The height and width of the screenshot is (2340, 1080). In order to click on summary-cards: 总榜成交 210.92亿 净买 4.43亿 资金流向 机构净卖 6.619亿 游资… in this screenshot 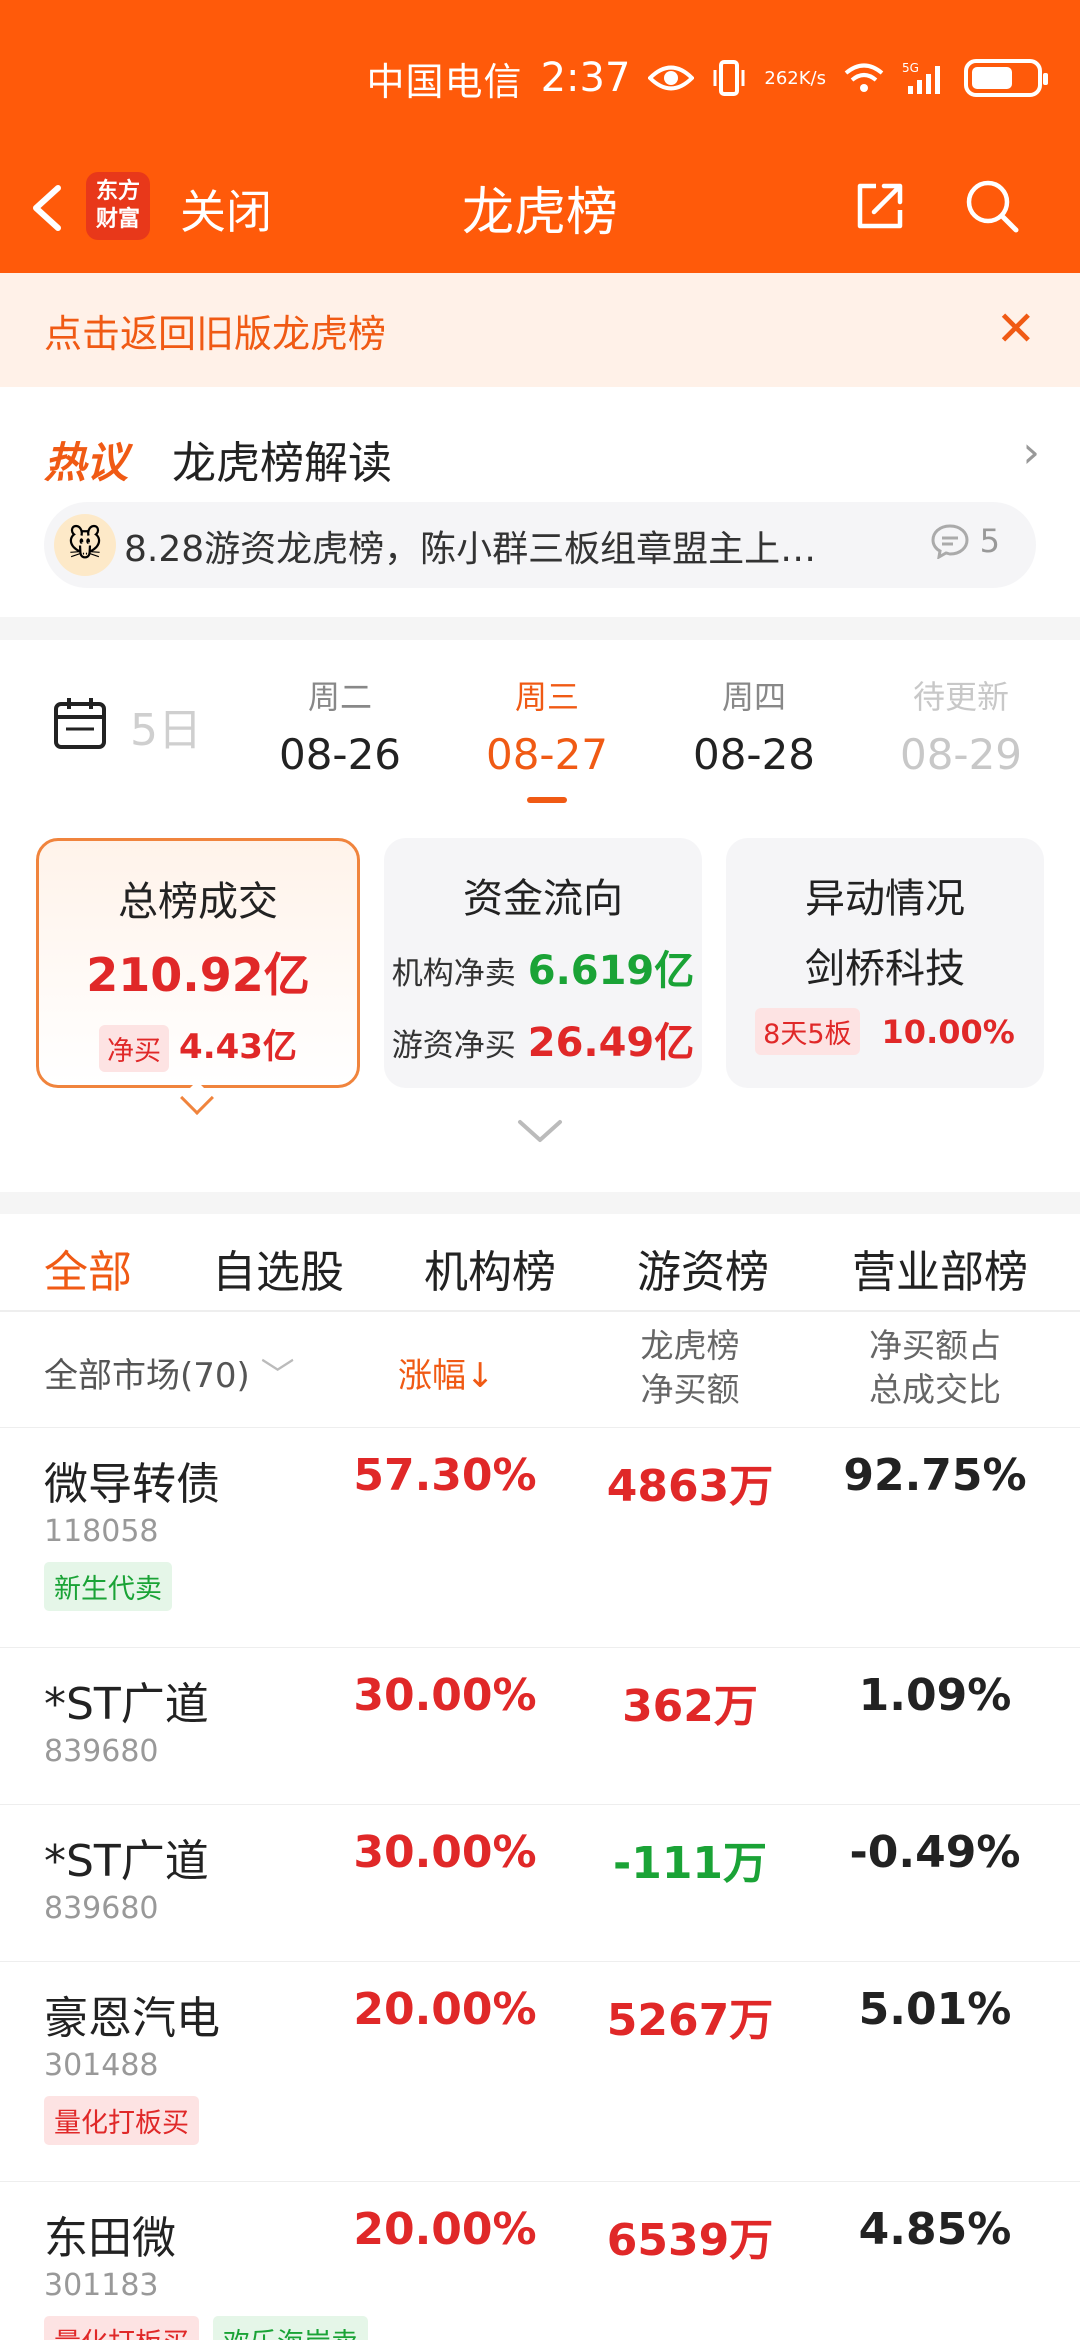, I will do `click(540, 976)`.